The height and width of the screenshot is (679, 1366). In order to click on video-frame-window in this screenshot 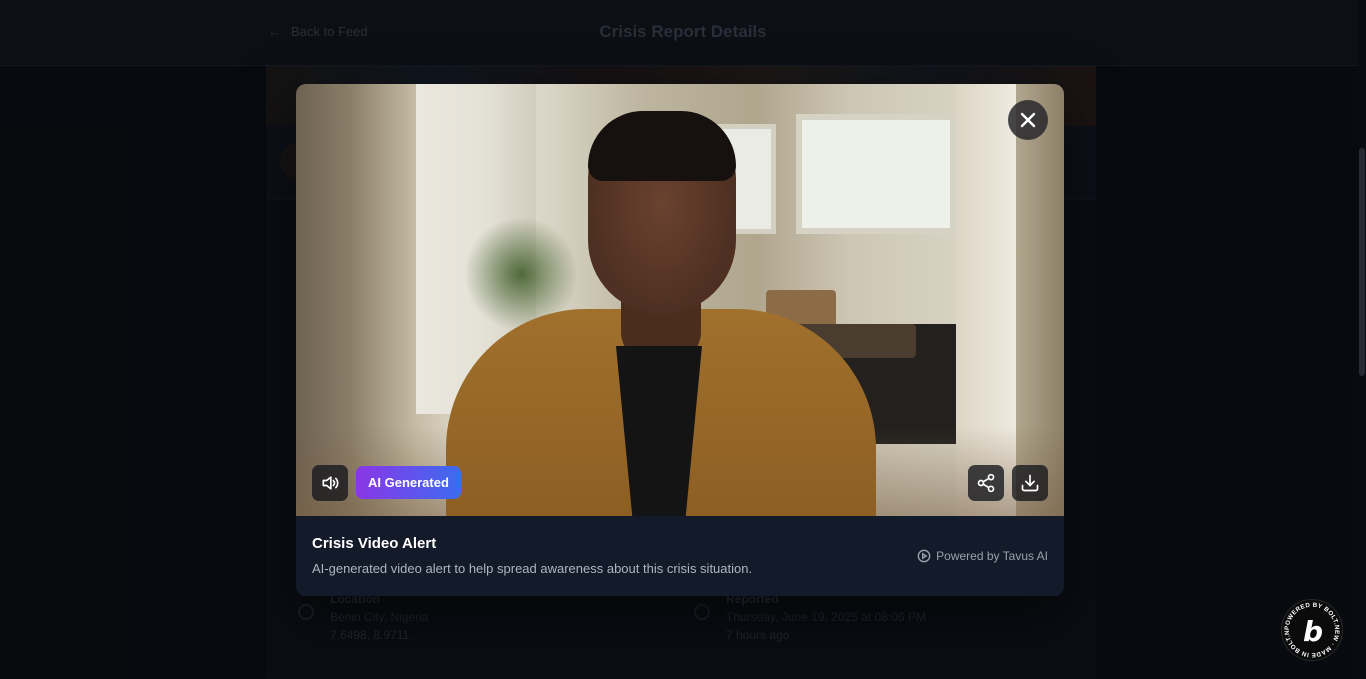, I will do `click(876, 174)`.